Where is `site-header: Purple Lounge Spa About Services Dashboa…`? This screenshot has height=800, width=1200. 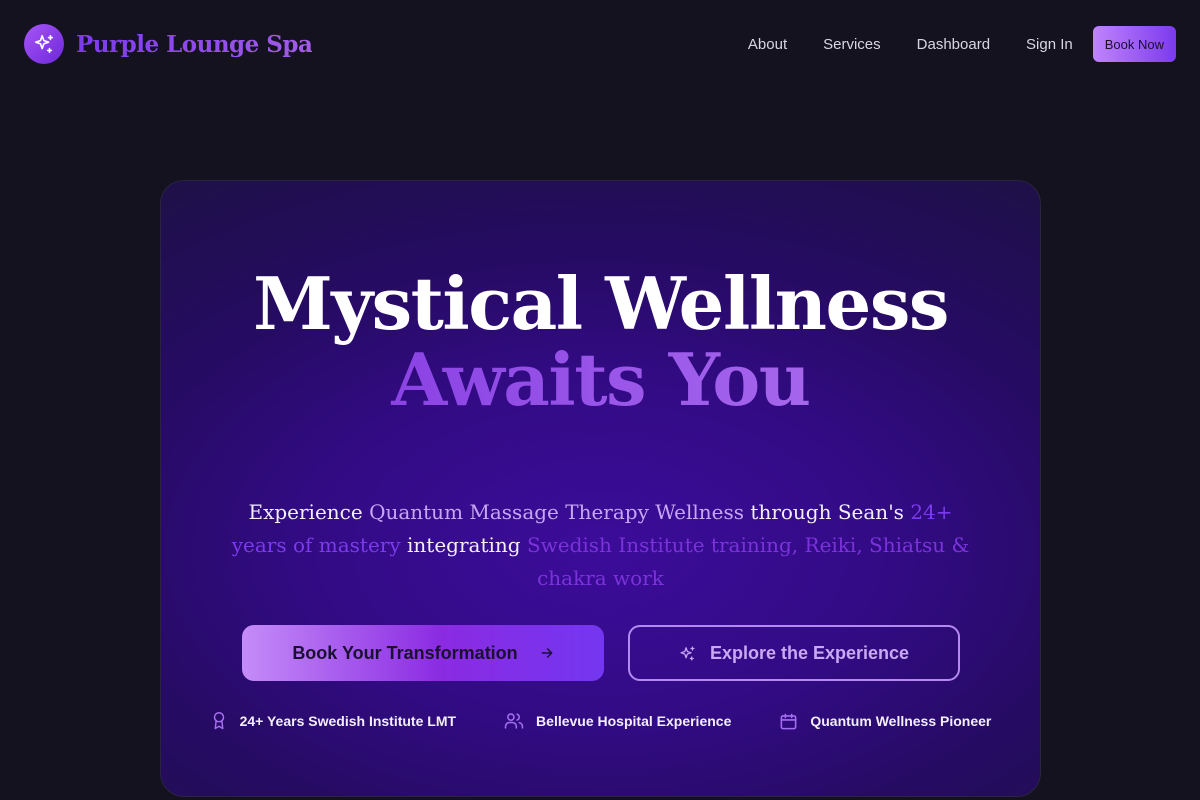
site-header: Purple Lounge Spa About Services Dashboa… is located at coordinates (600, 44).